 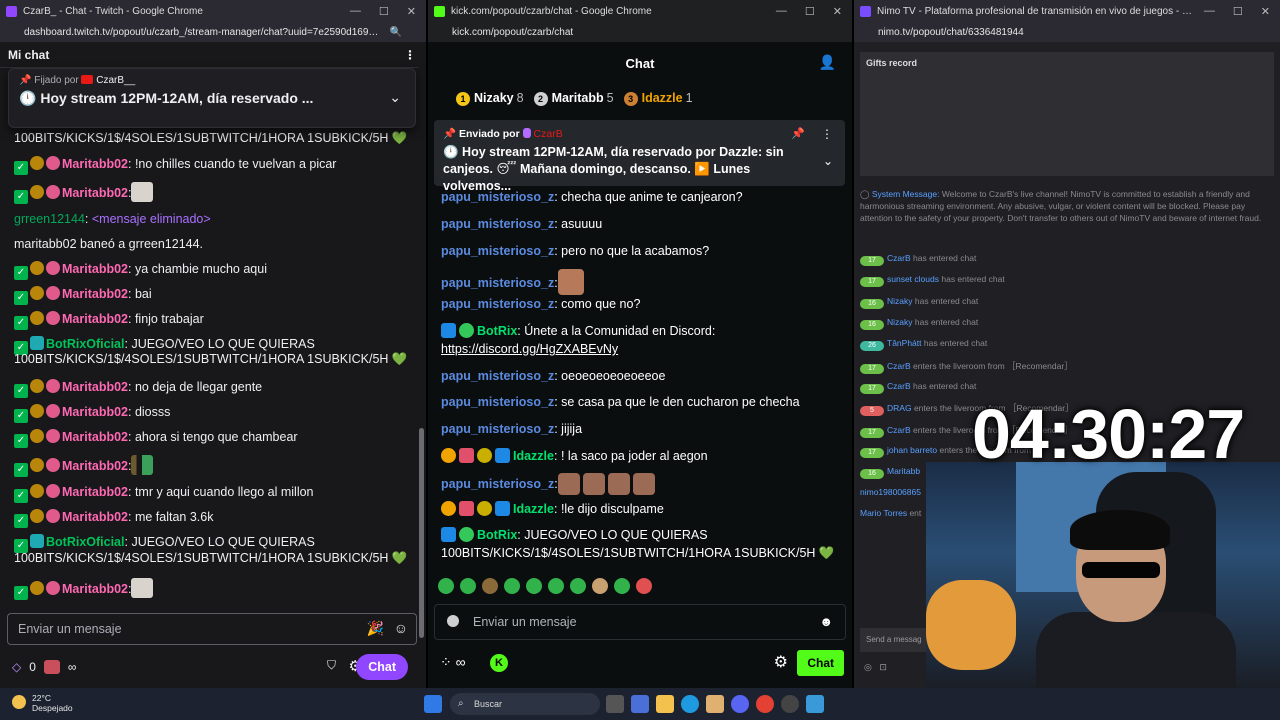 What do you see at coordinates (499, 663) in the screenshot?
I see `kick-logo-icon: K` at bounding box center [499, 663].